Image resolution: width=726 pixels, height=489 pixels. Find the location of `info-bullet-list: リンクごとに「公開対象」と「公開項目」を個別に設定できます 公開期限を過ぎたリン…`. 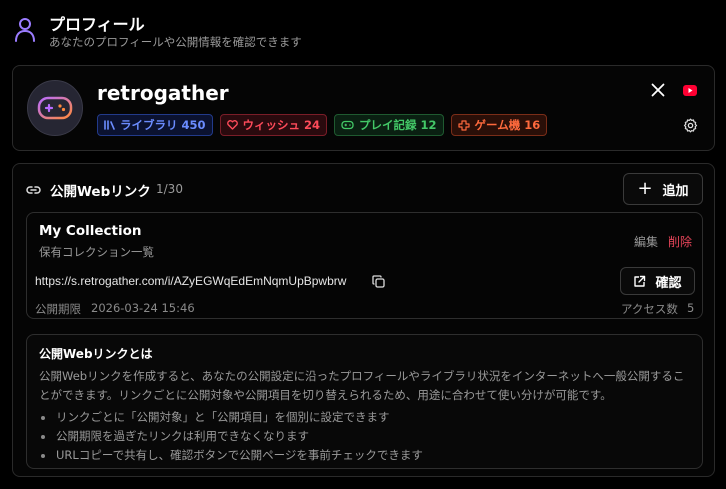

info-bullet-list: リンクごとに「公開対象」と「公開項目」を個別に設定できます 公開期限を過ぎたリン… is located at coordinates (231, 436).